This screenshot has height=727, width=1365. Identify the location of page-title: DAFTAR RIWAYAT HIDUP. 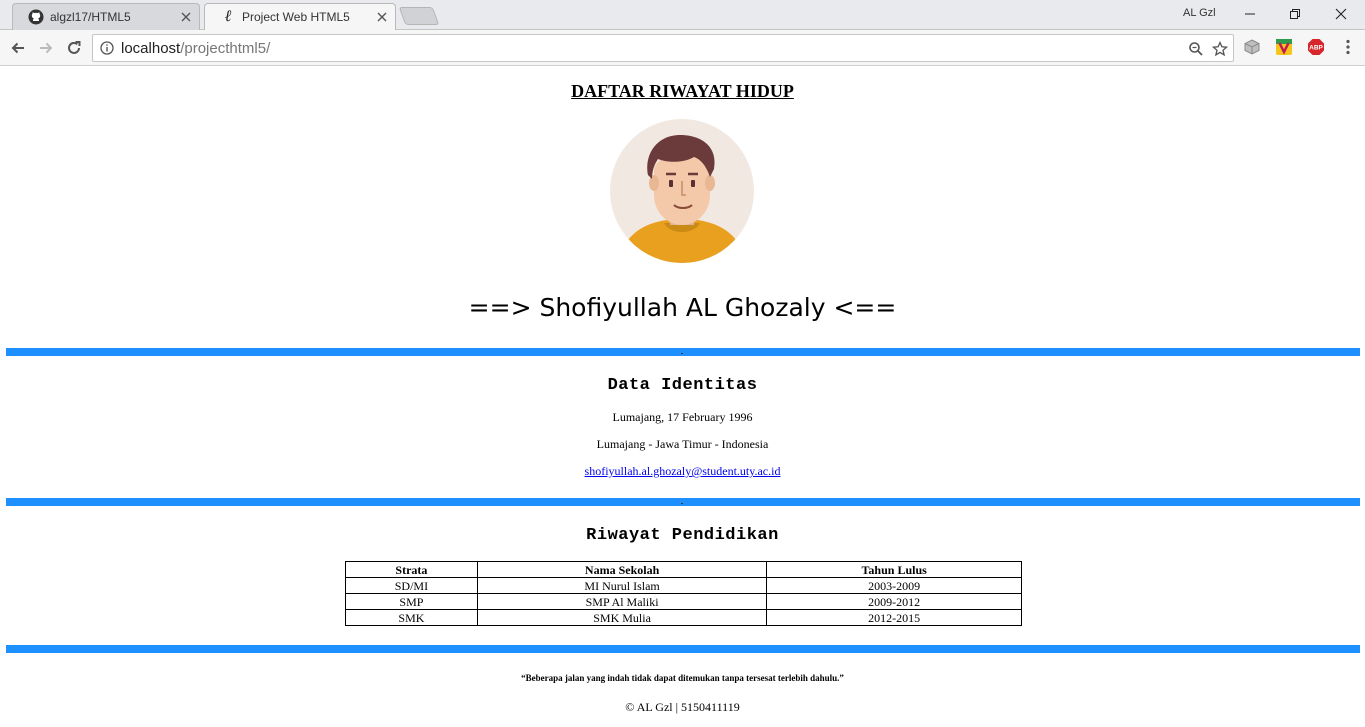
(682, 91).